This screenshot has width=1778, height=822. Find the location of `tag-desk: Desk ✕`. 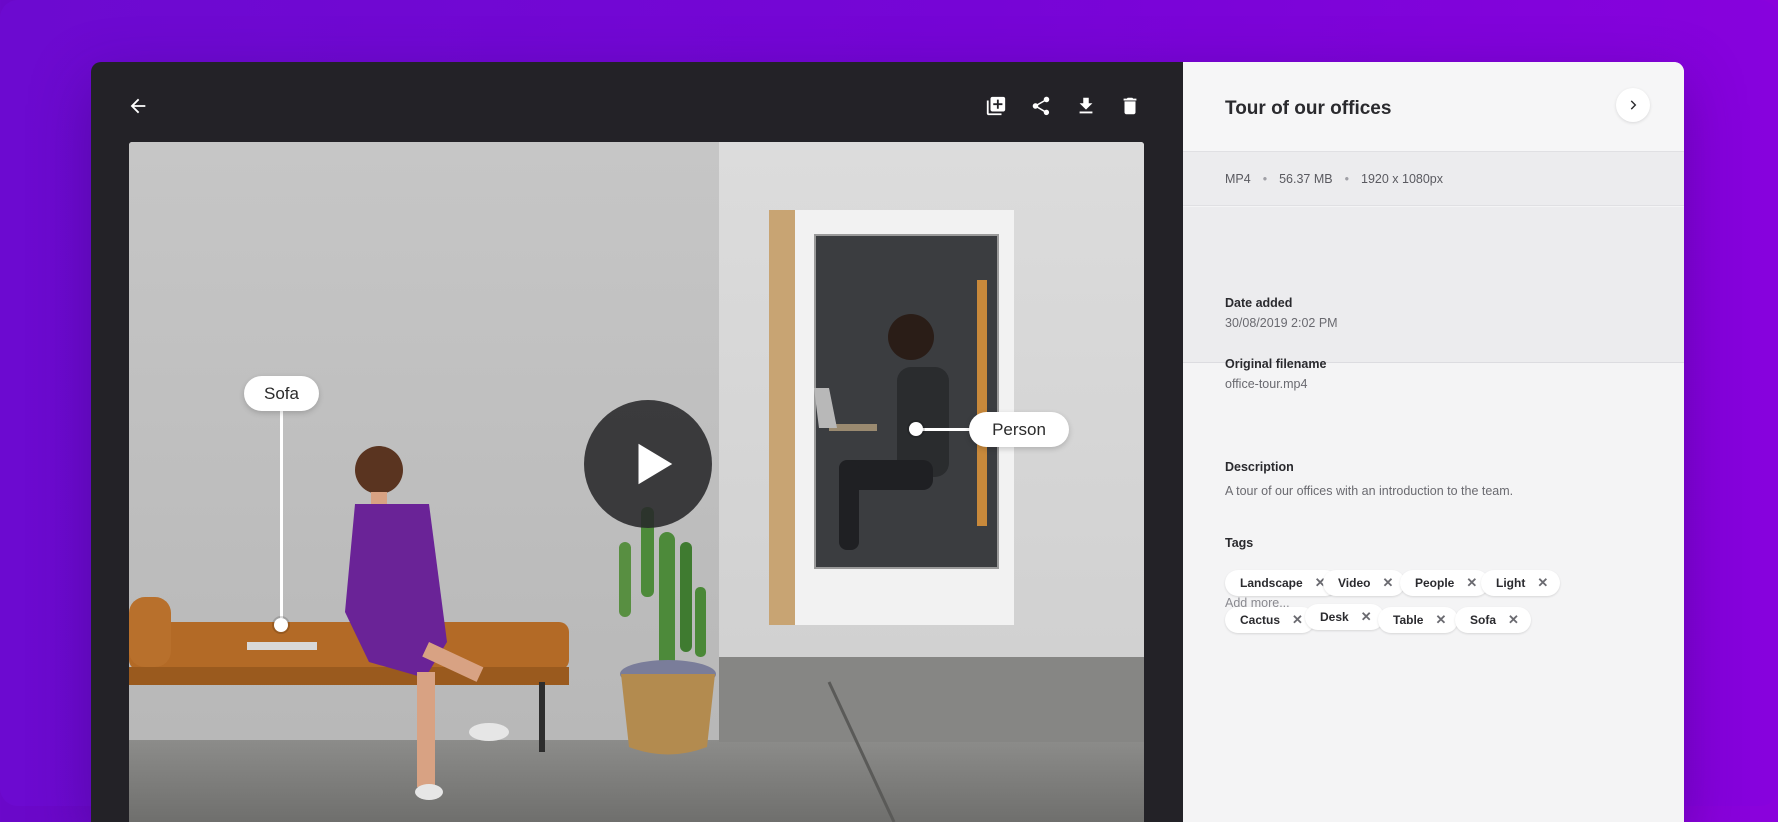

tag-desk: Desk ✕ is located at coordinates (1344, 617).